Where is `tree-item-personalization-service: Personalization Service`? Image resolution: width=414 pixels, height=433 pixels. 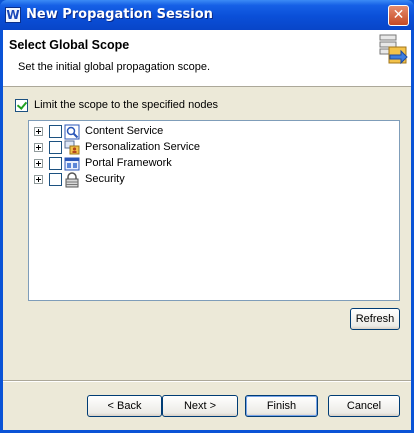
tree-item-personalization-service: Personalization Service is located at coordinates (209, 148).